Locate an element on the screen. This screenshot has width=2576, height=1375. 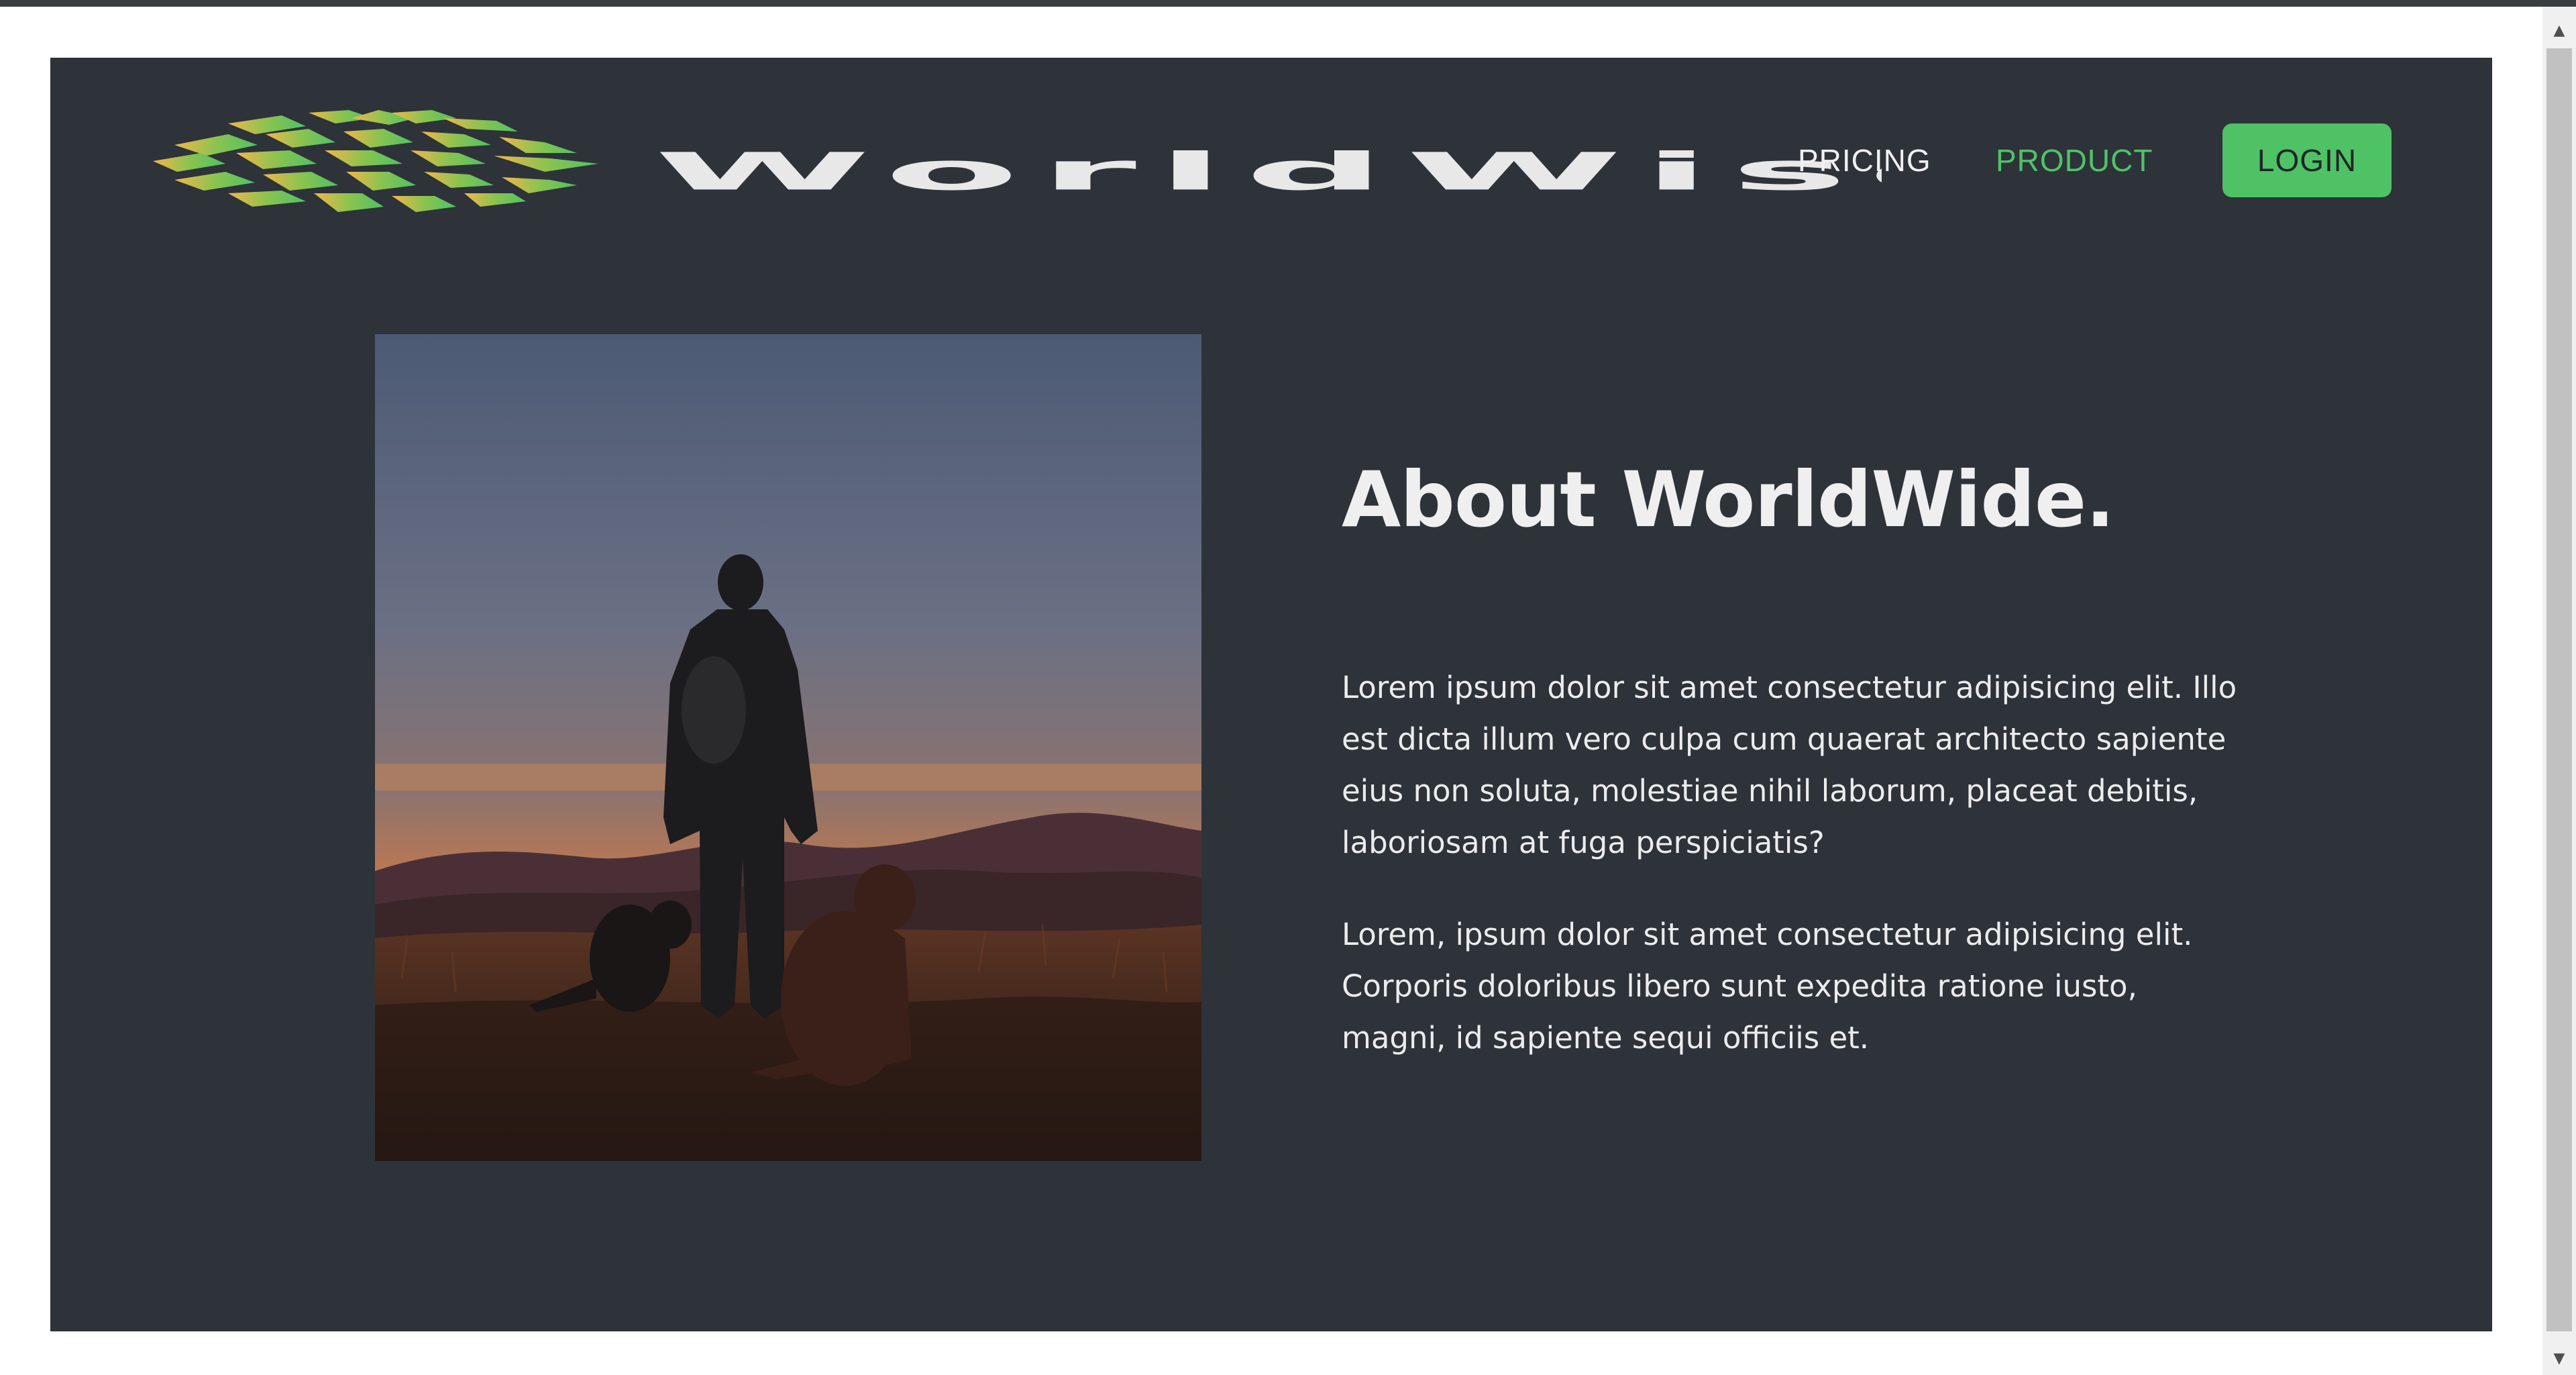
brand-wordmark: WorldWise is located at coordinates (1268, 172).